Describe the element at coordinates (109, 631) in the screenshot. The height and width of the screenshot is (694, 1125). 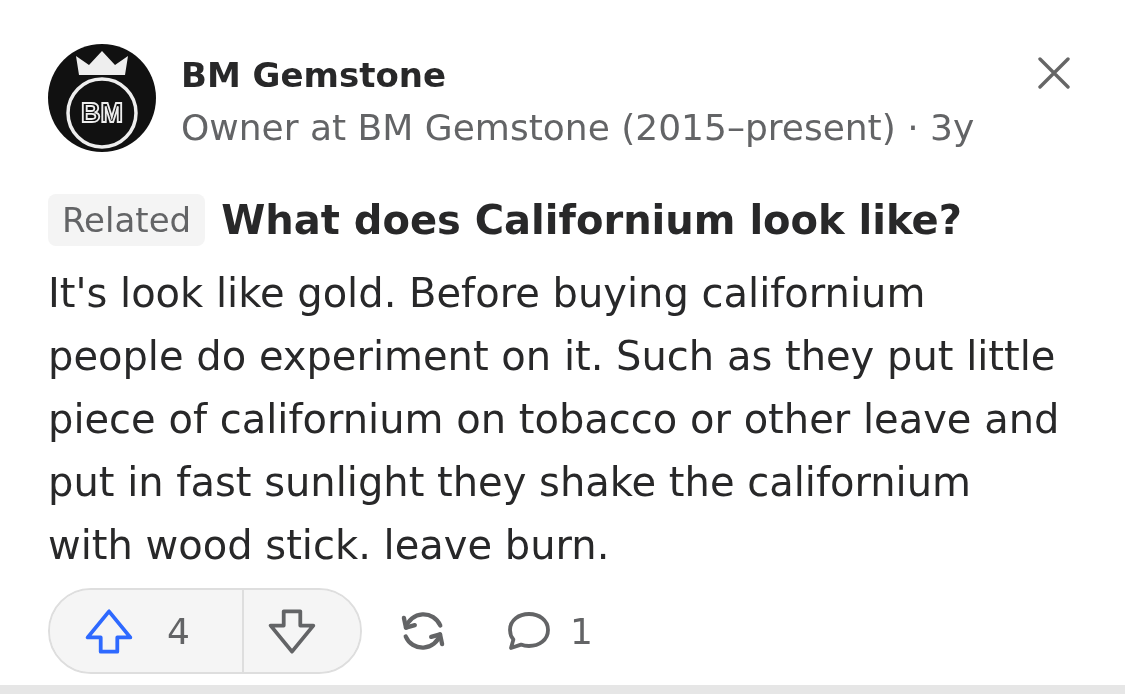
I see `up-arrow-icon` at that location.